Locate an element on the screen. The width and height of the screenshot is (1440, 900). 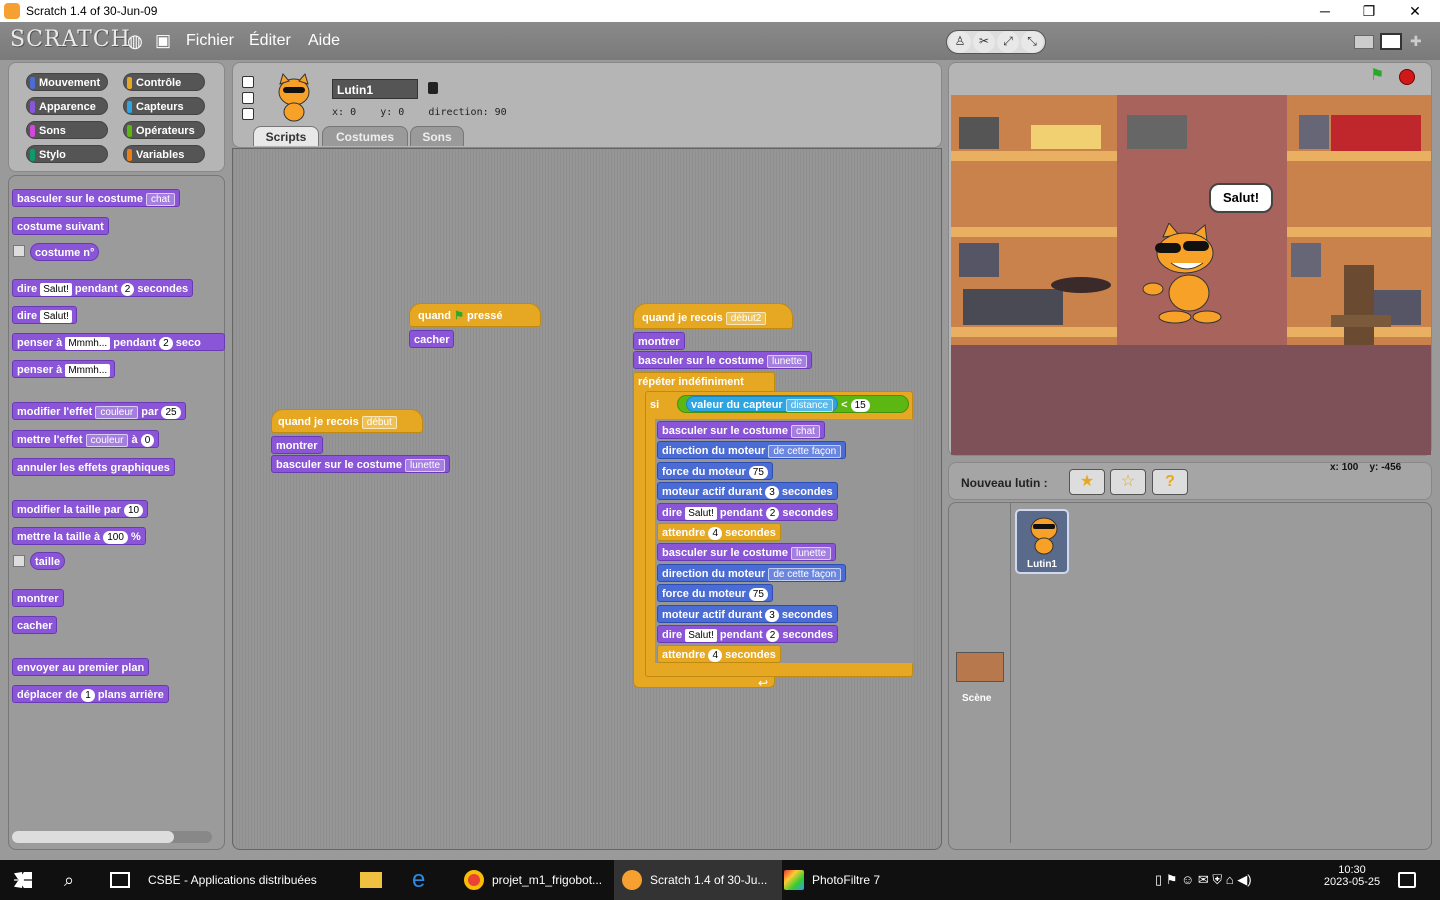
inner-block-2: force du moteur 75 is located at coordinates (715, 470).